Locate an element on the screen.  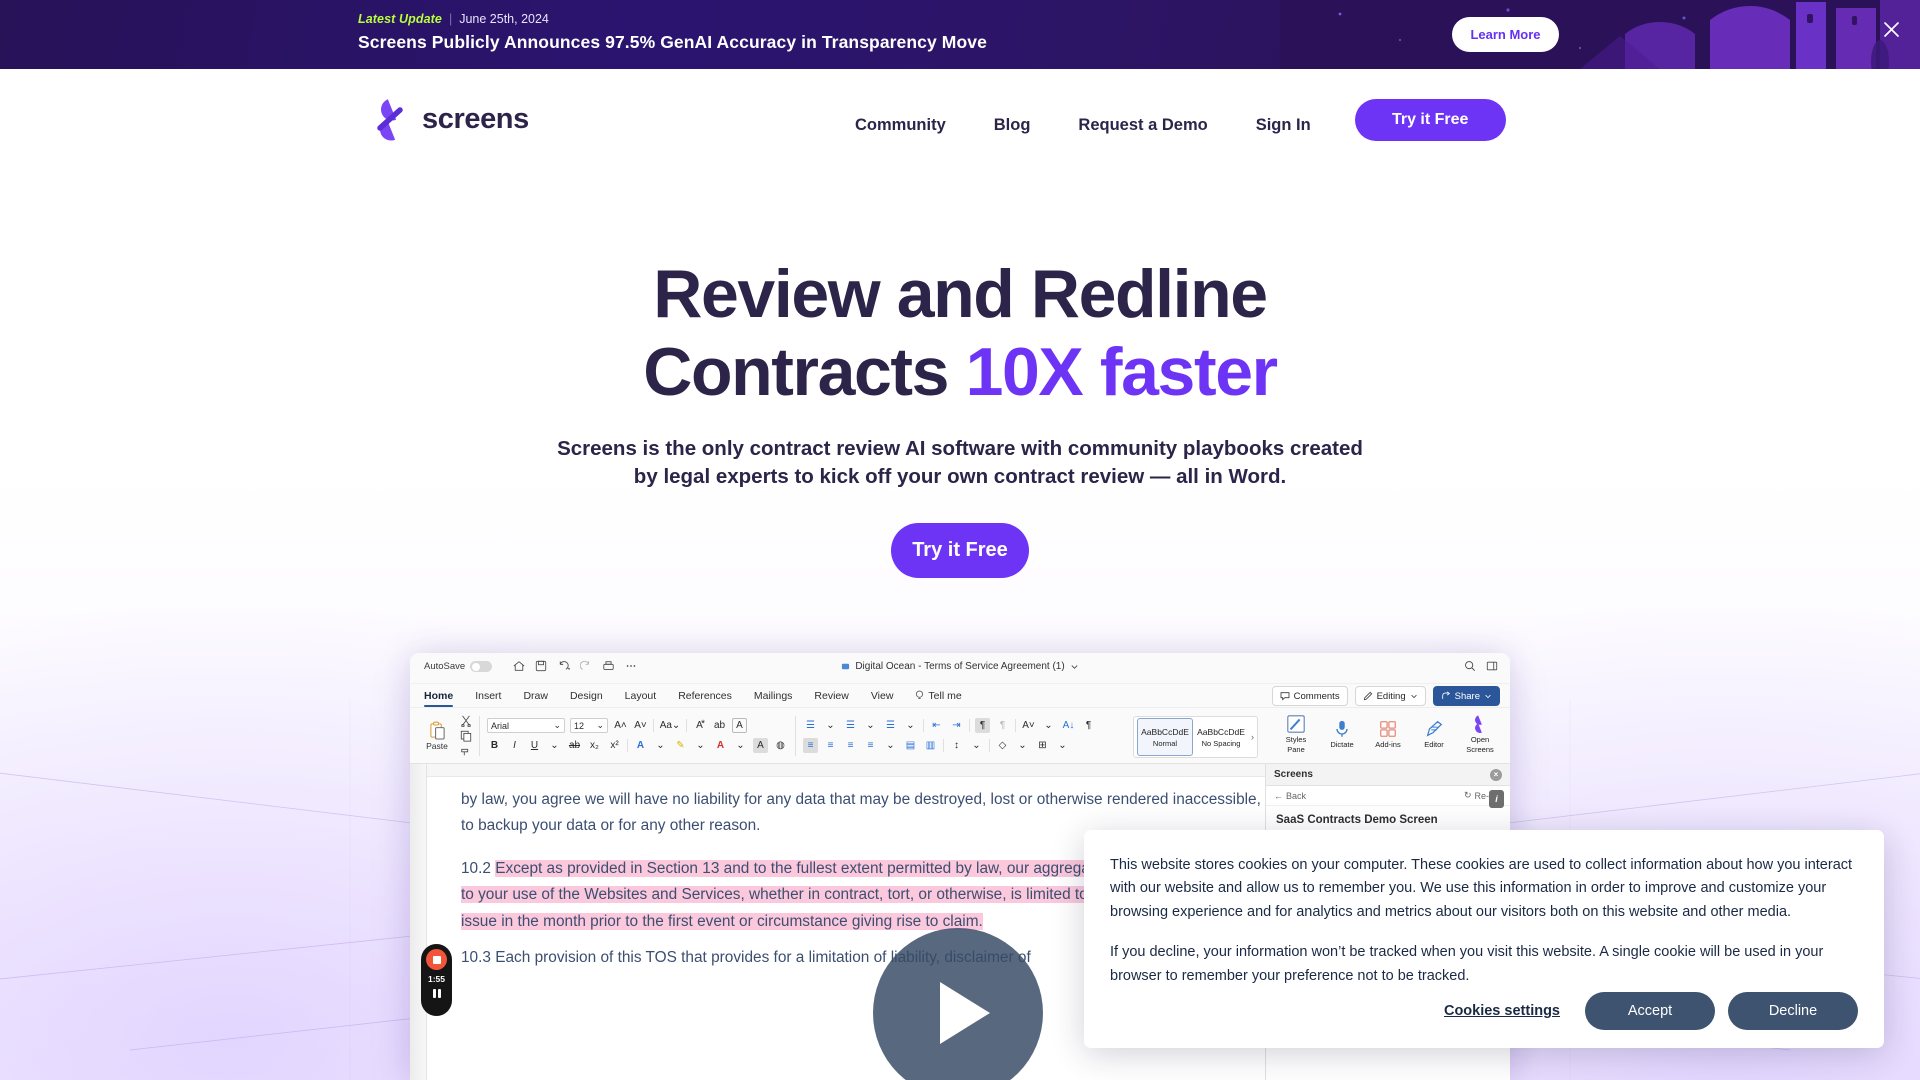
search-icon is located at coordinates (1470, 666).